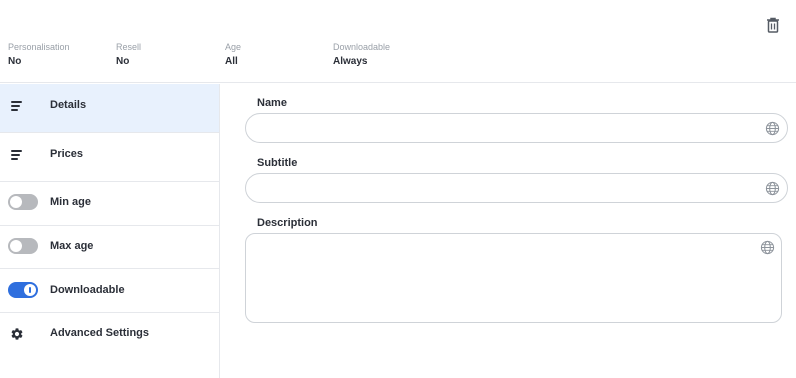 The height and width of the screenshot is (378, 796). What do you see at coordinates (70, 202) in the screenshot?
I see `sidebar-item-label: Min age` at bounding box center [70, 202].